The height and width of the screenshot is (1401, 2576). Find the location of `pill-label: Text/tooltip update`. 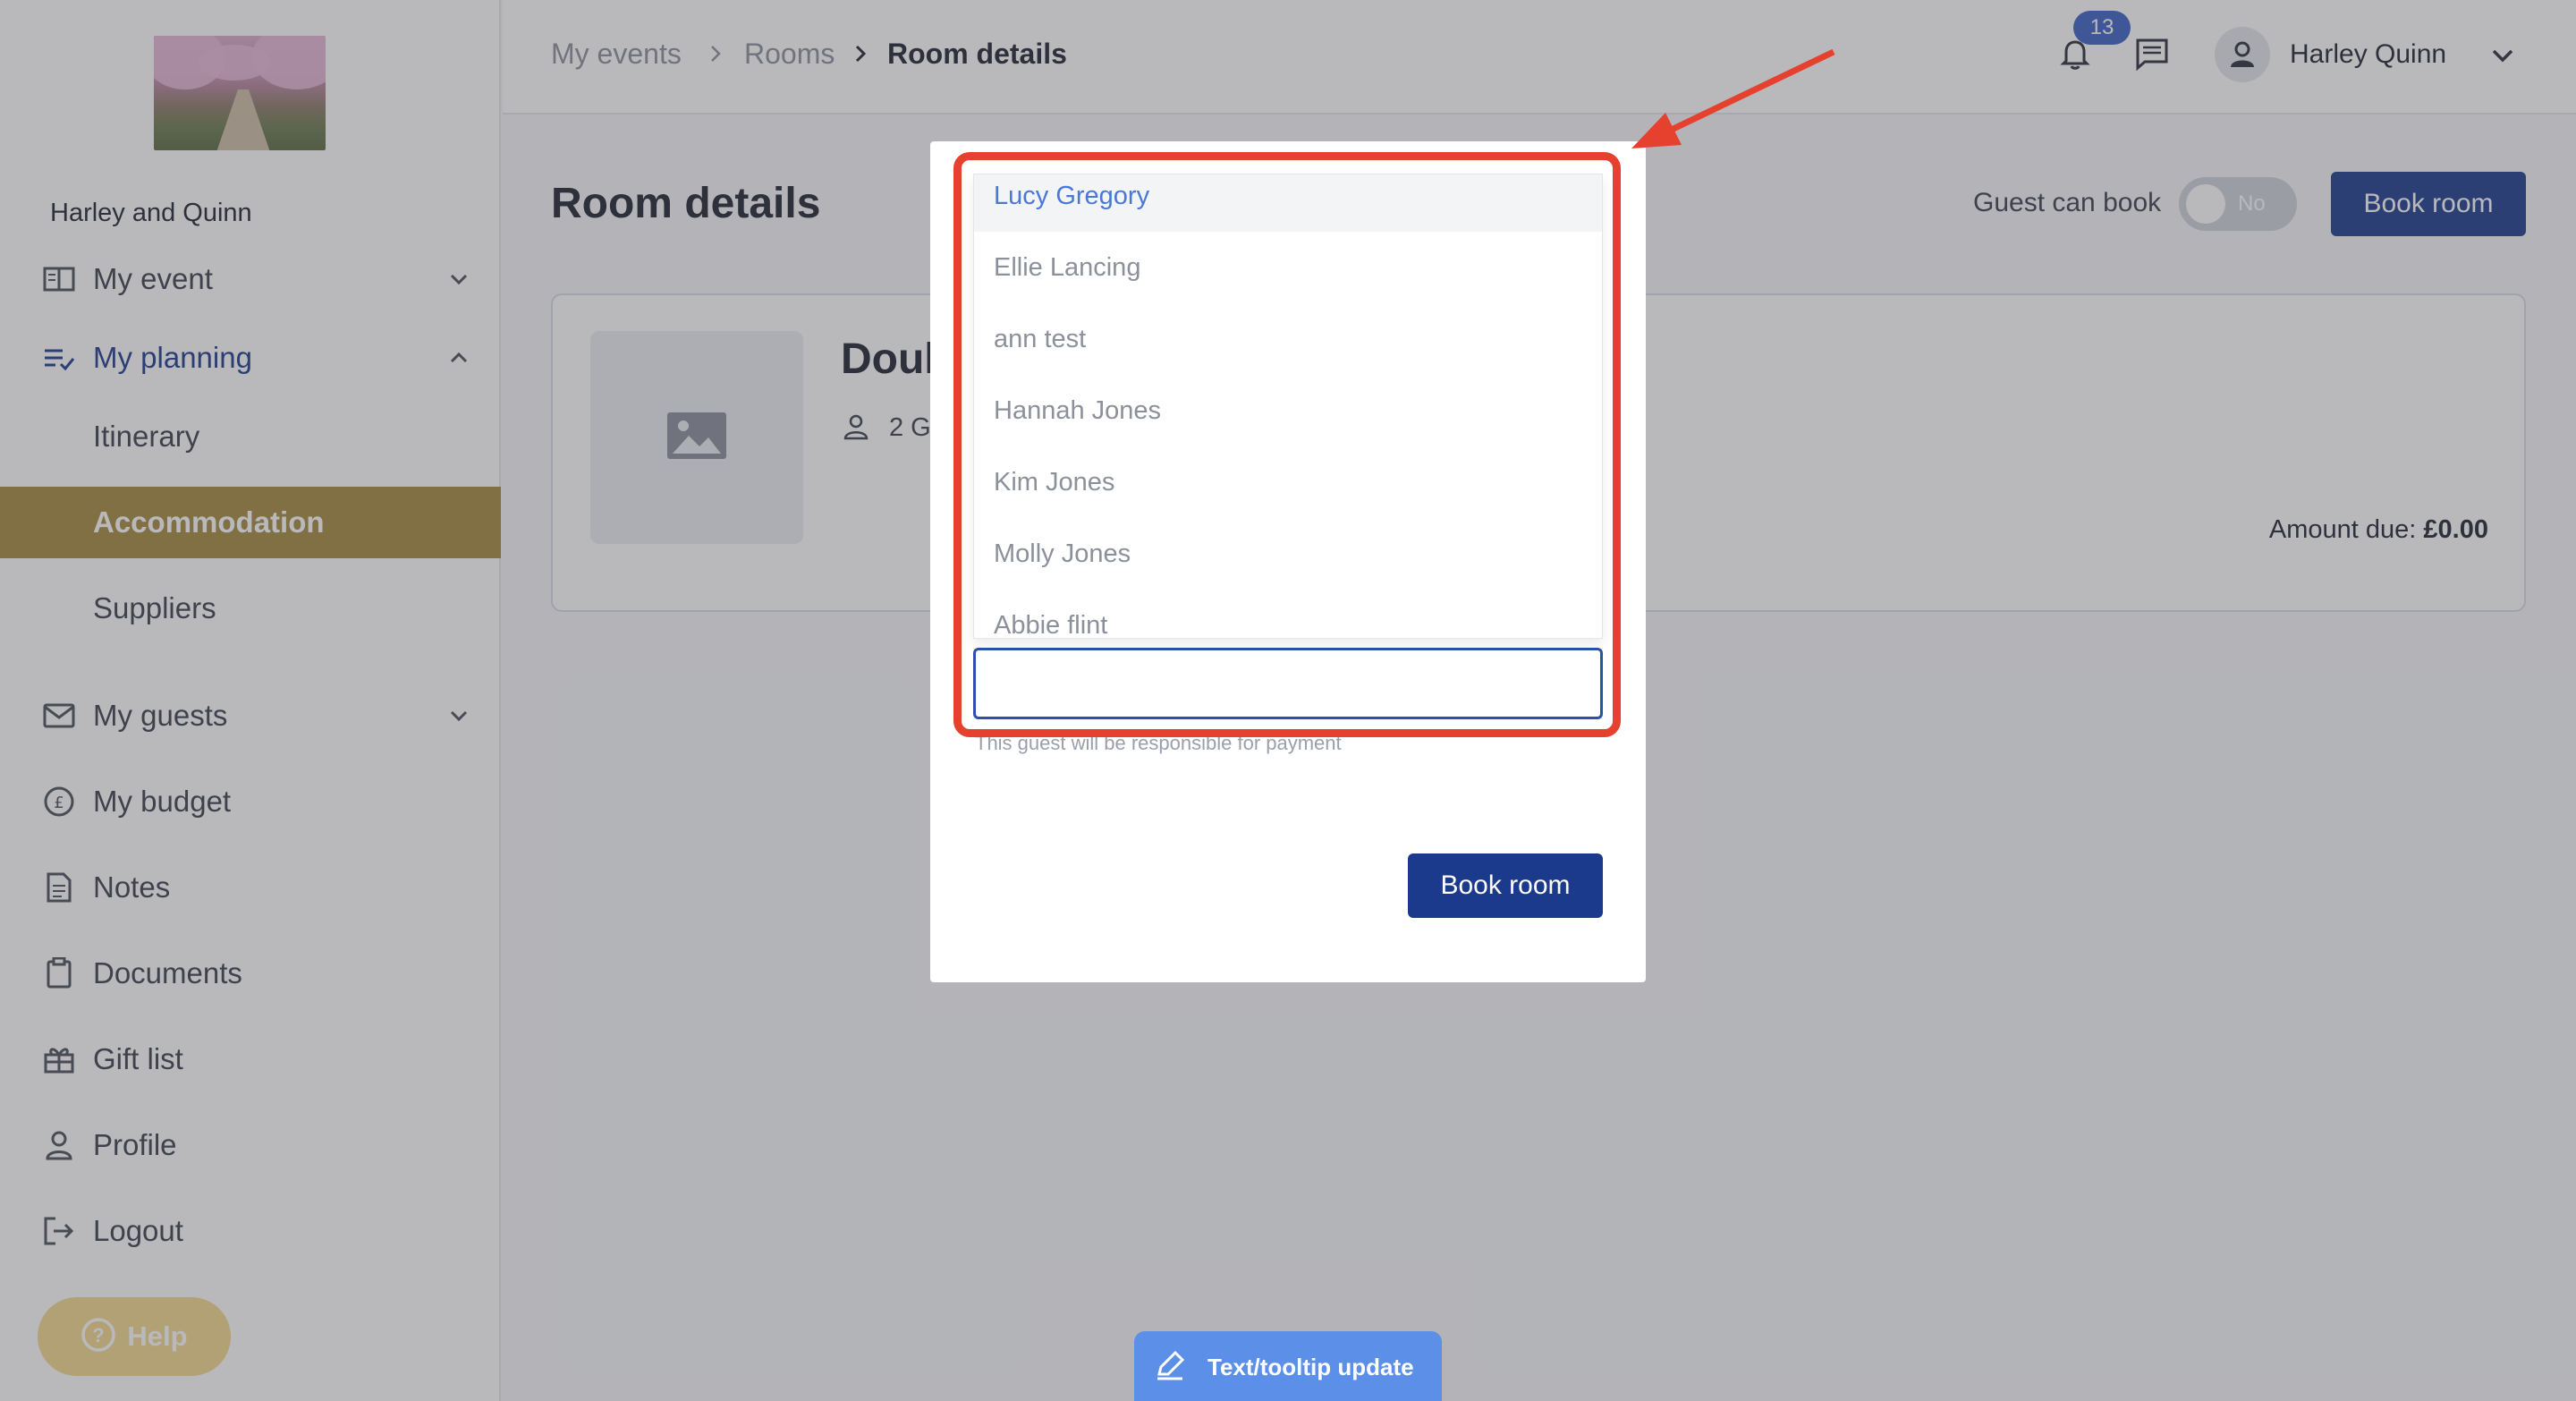

pill-label: Text/tooltip update is located at coordinates (1311, 1366).